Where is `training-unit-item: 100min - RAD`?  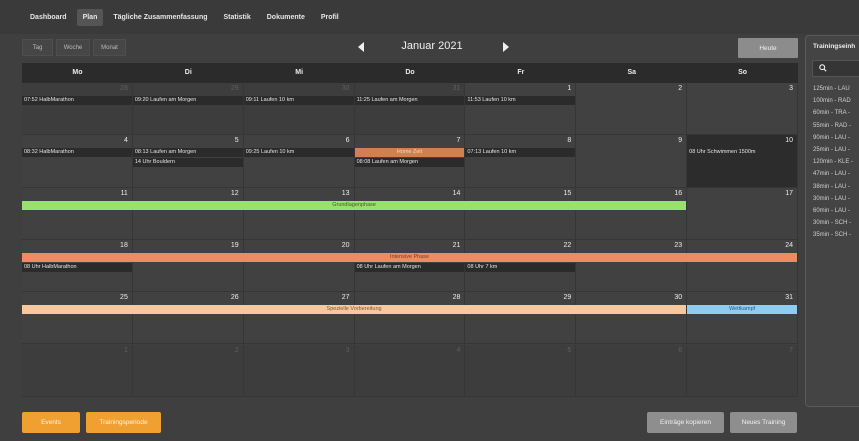
training-unit-item: 100min - RAD is located at coordinates (832, 101).